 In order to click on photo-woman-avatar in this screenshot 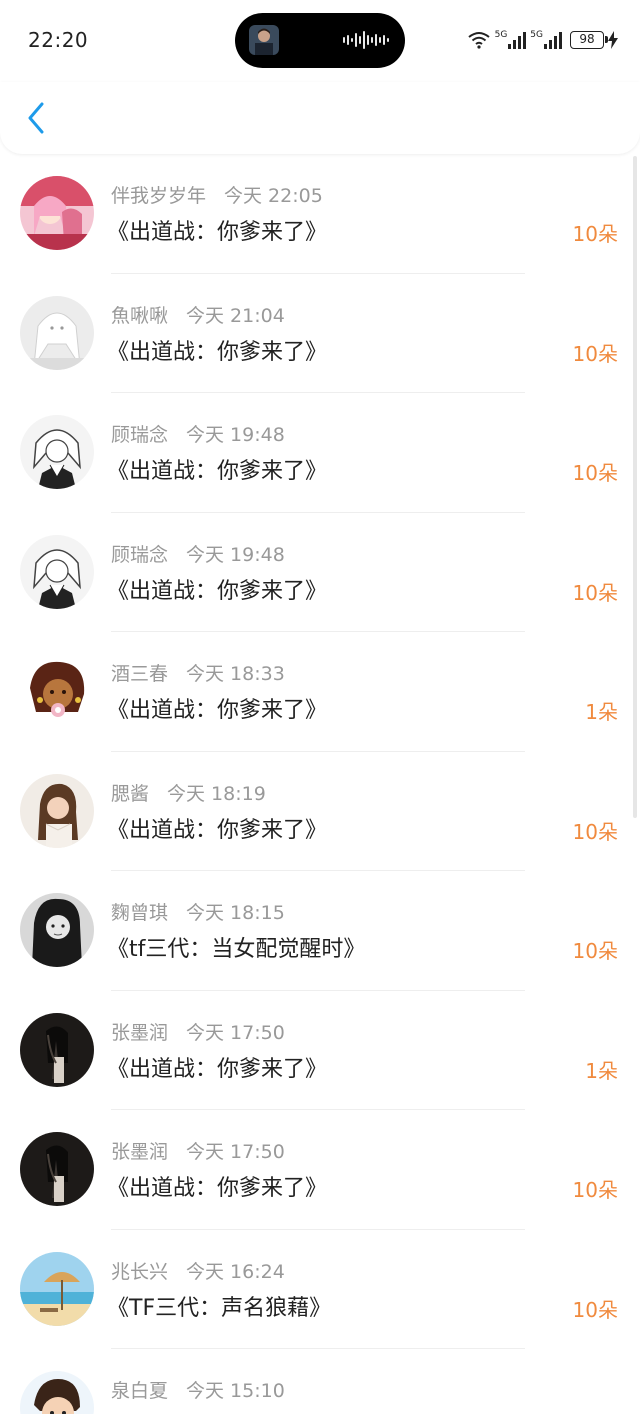, I will do `click(57, 810)`.